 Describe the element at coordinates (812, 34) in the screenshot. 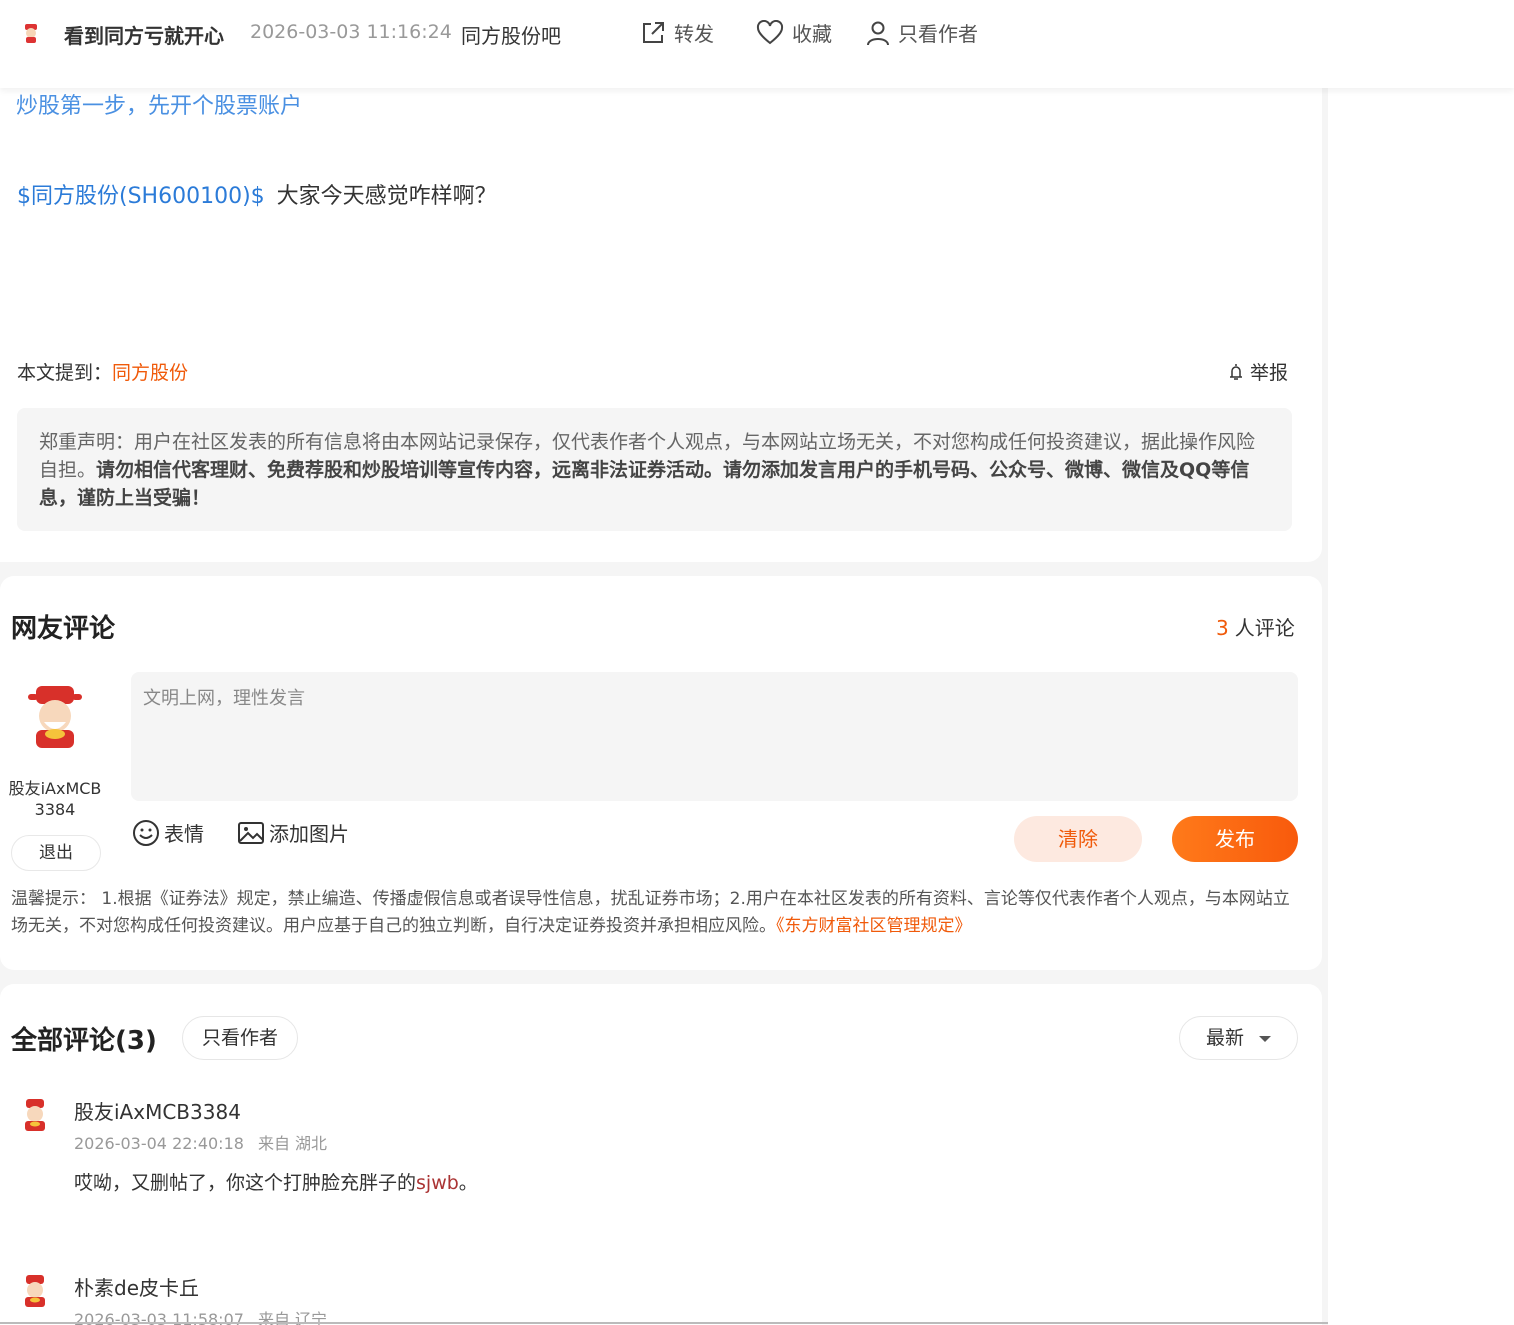

I see `favorite-label: 收藏` at that location.